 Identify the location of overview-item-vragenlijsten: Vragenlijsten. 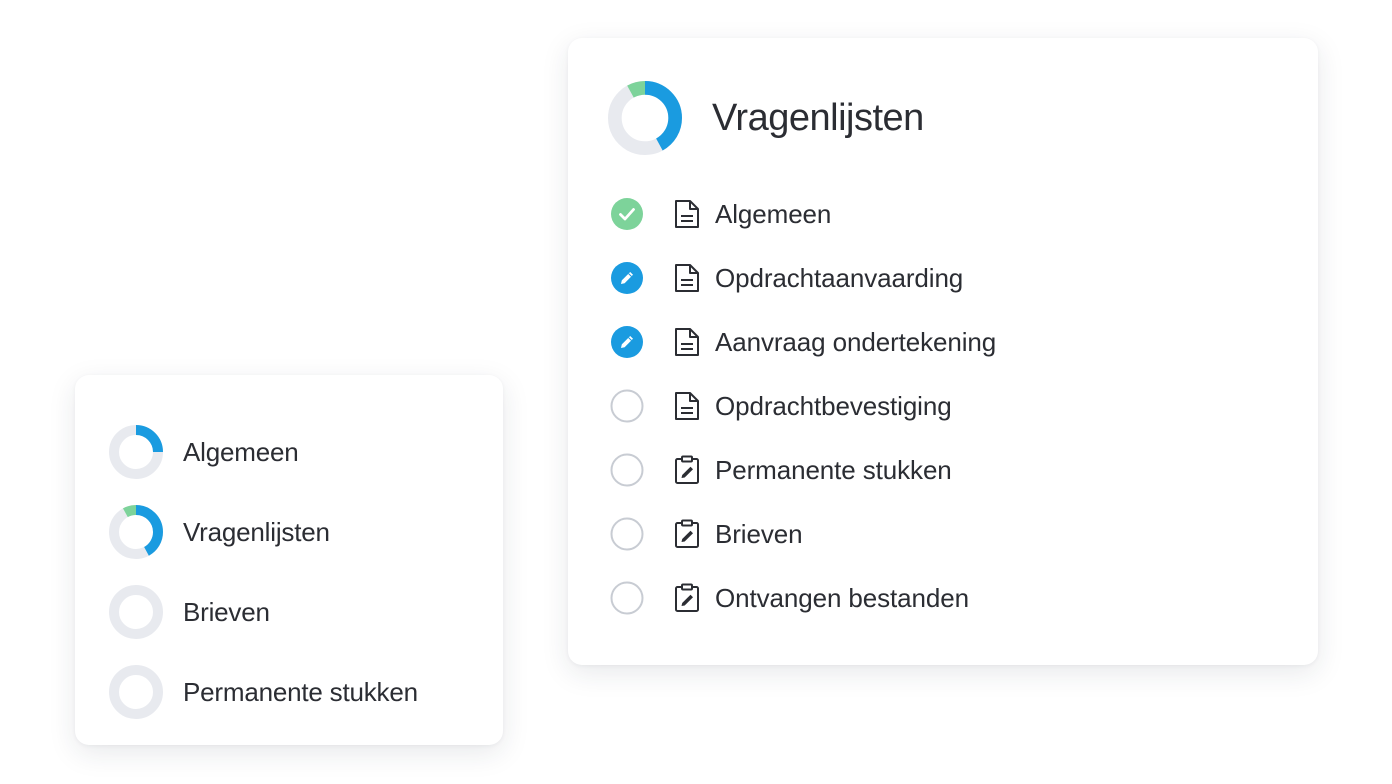
(263, 532).